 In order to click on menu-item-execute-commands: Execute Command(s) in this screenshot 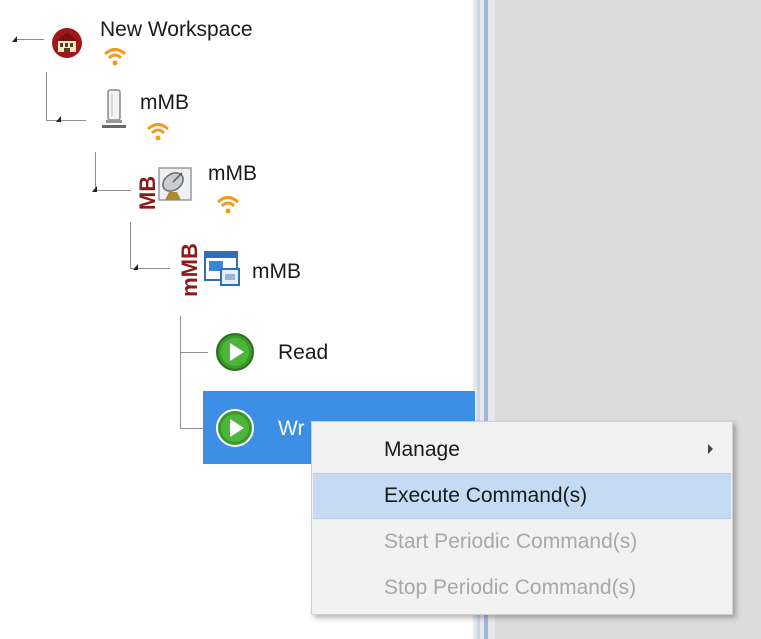, I will do `click(522, 496)`.